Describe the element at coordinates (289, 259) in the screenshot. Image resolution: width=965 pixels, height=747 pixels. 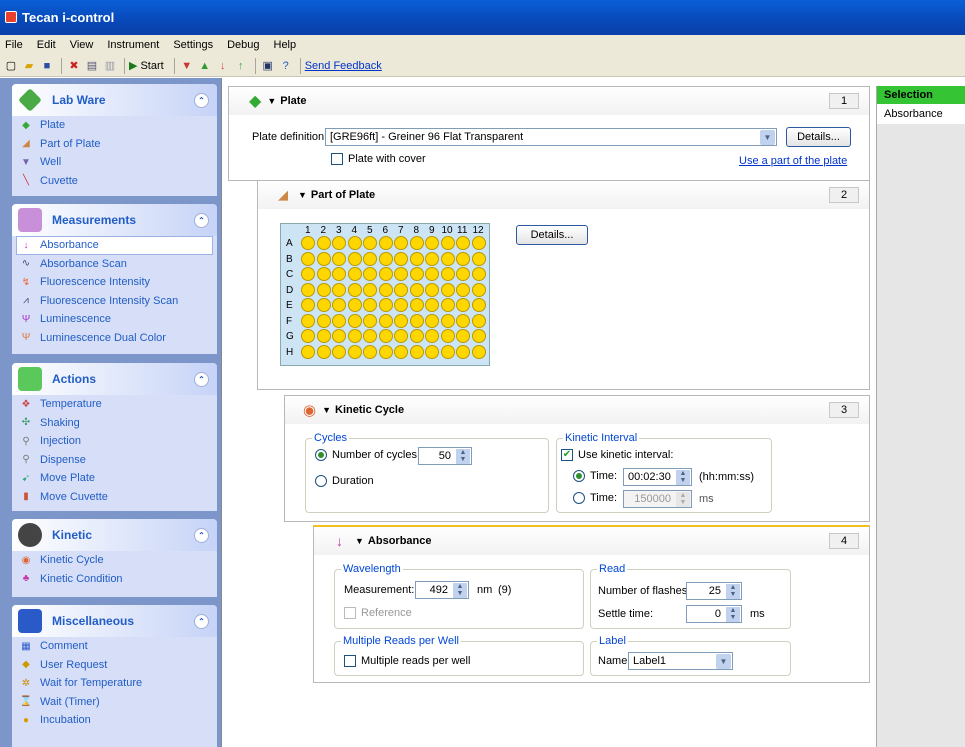
I see `plate-row-label: B` at that location.